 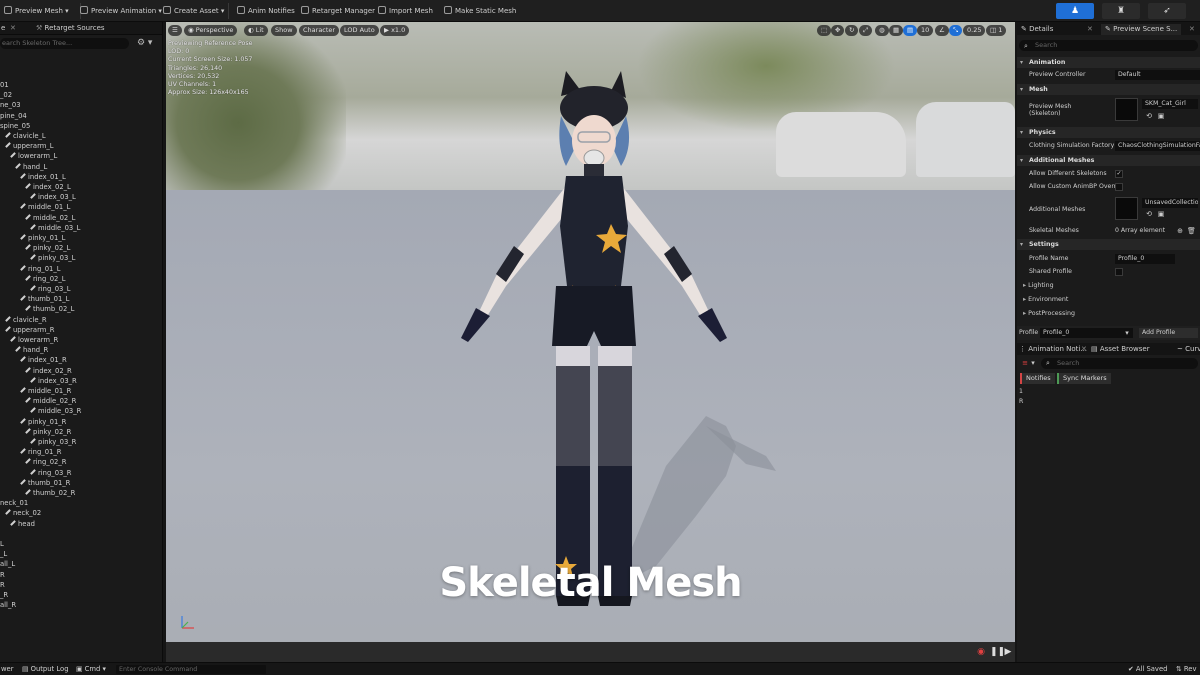 I want to click on bone-row: index_03_R, so click(x=53, y=381).